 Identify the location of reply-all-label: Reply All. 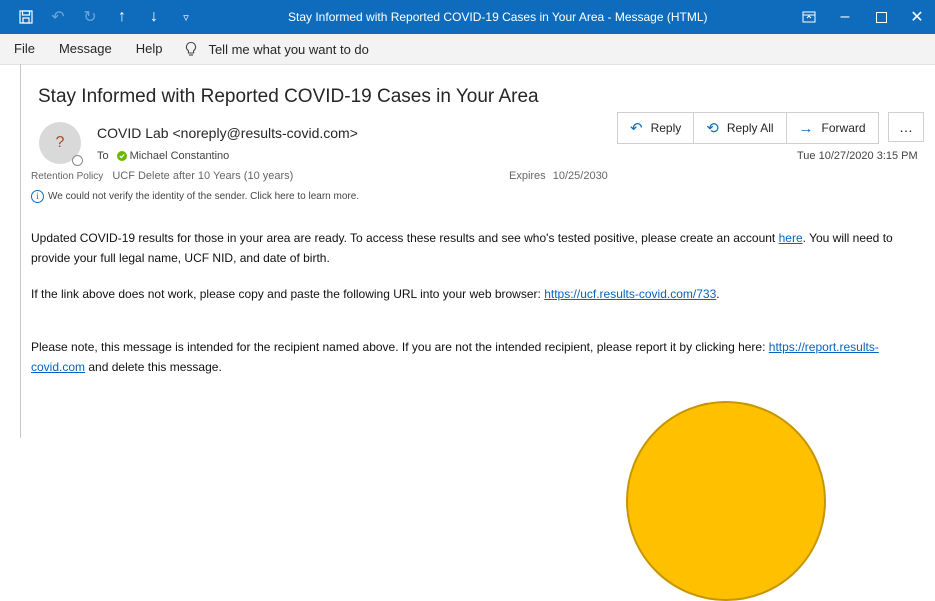
(750, 128).